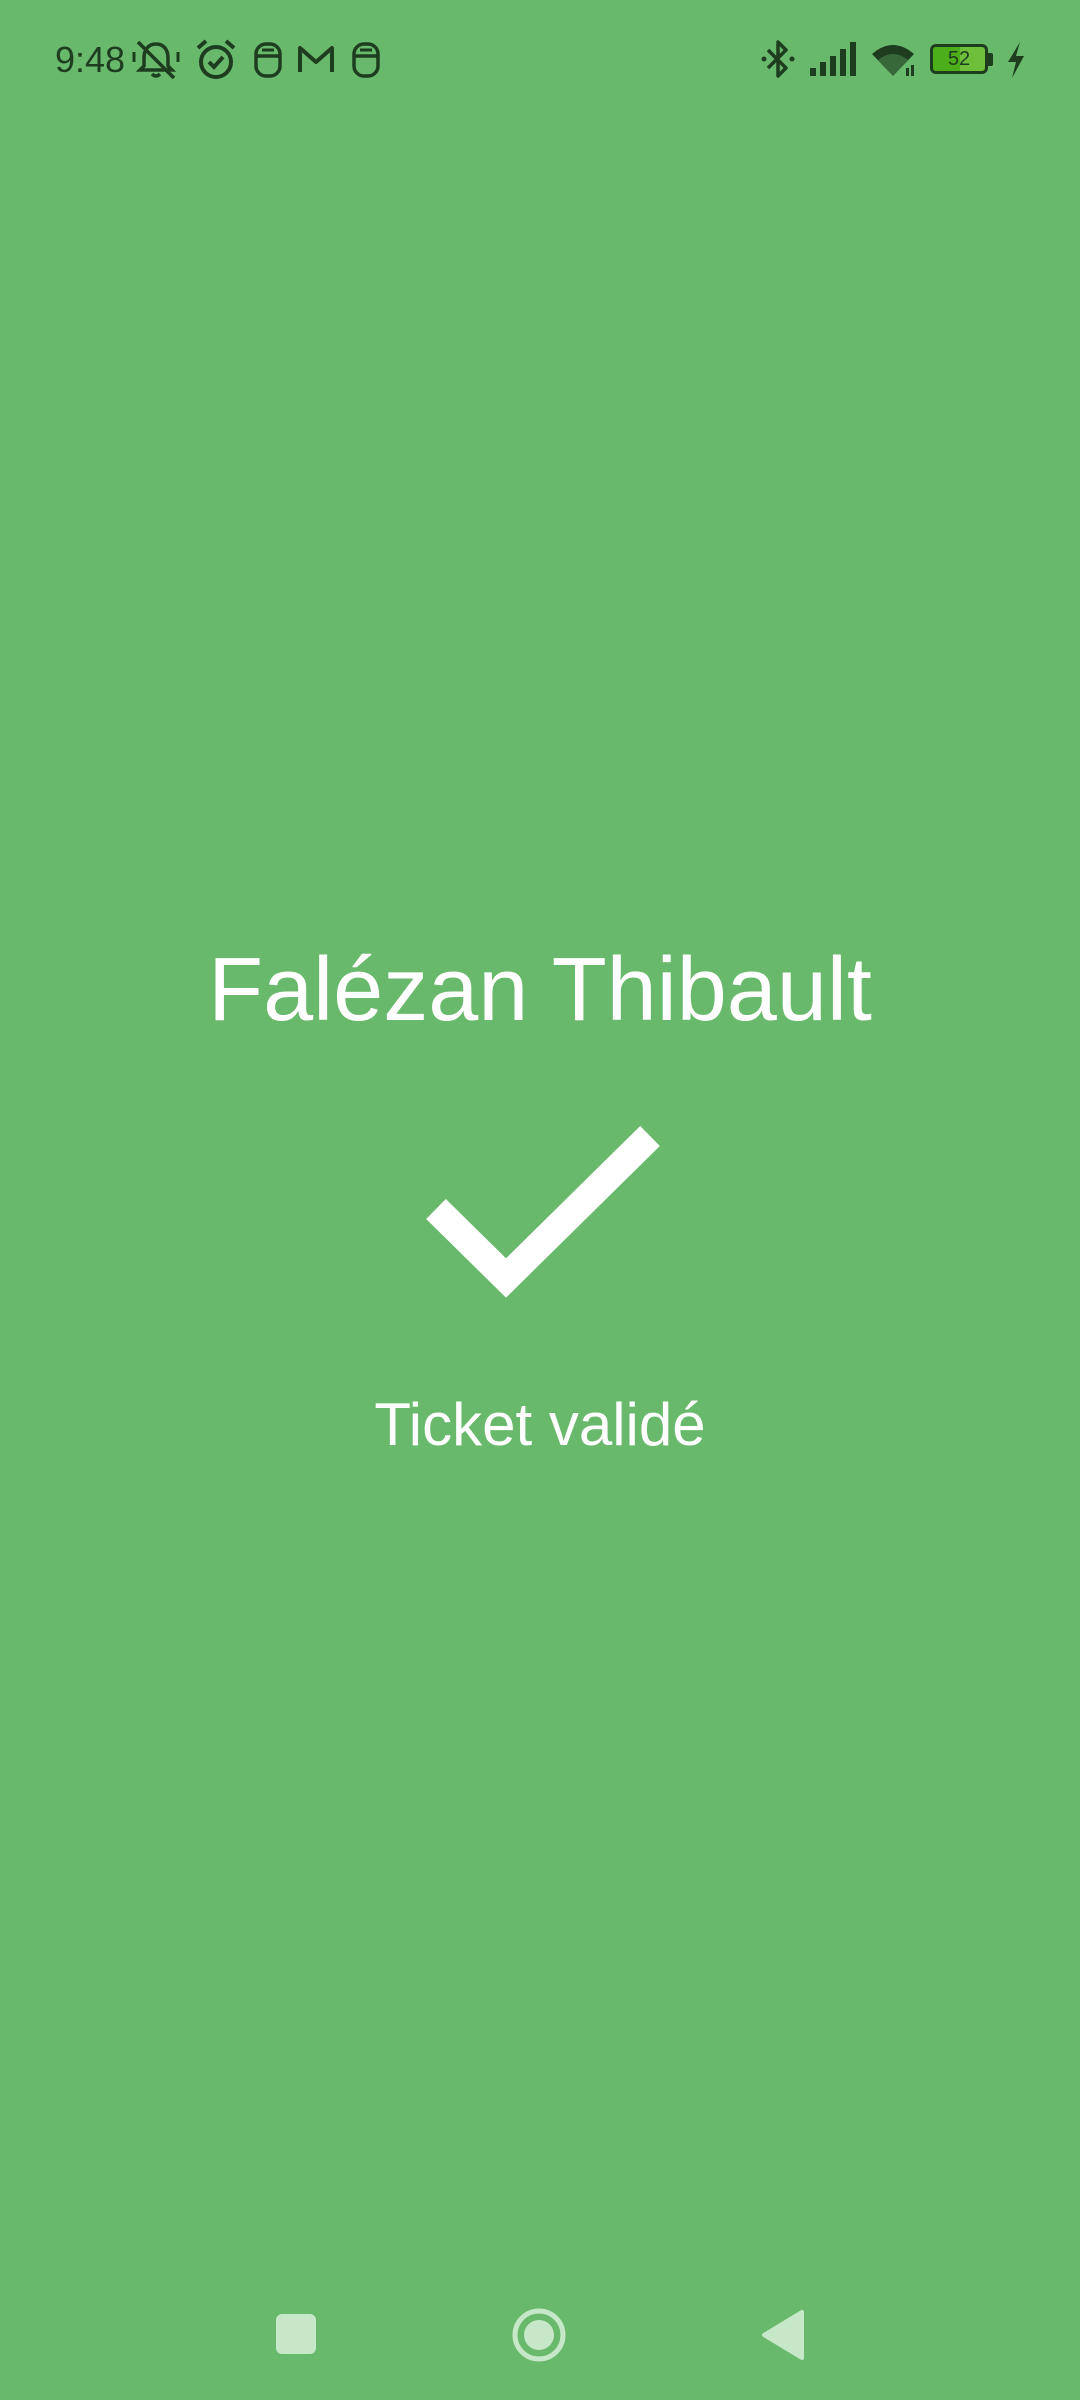 This screenshot has width=1080, height=2400. Describe the element at coordinates (893, 60) in the screenshot. I see `wifi-icon` at that location.